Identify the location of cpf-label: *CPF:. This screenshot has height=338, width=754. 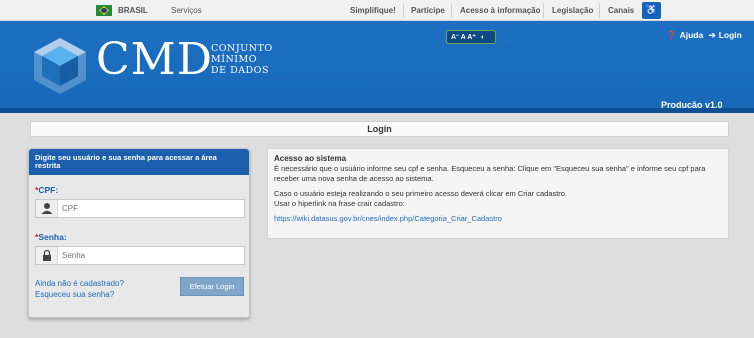
(47, 190).